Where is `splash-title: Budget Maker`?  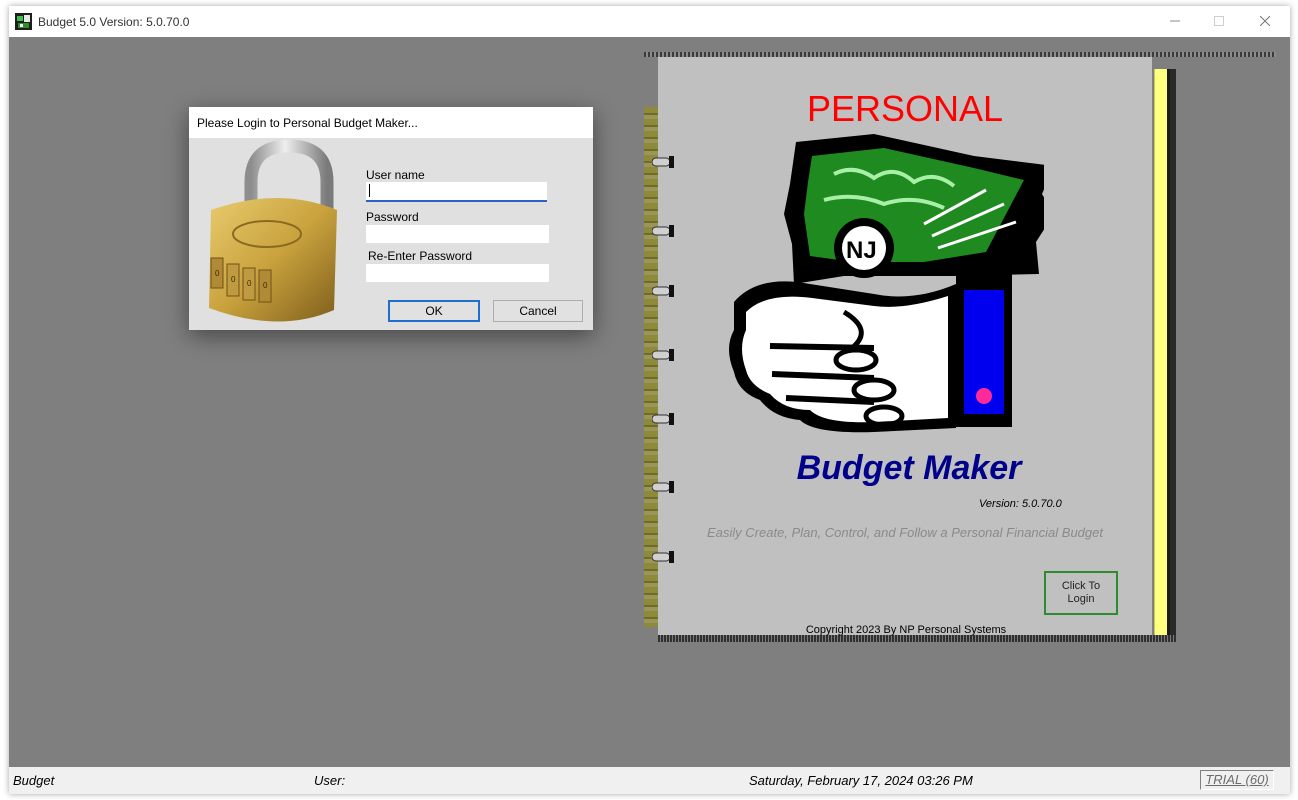 splash-title: Budget Maker is located at coordinates (909, 468).